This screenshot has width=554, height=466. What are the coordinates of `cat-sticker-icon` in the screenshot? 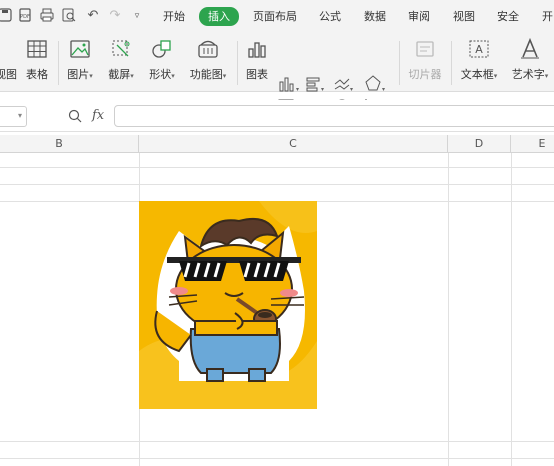 It's located at (228, 305).